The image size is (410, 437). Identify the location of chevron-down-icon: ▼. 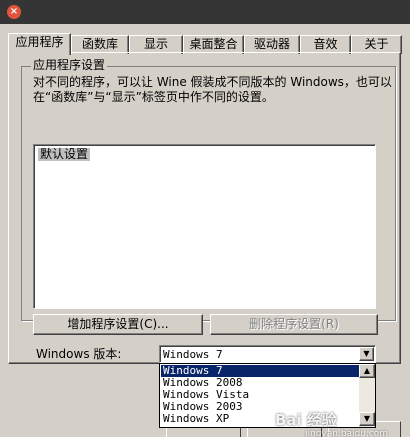
(366, 354).